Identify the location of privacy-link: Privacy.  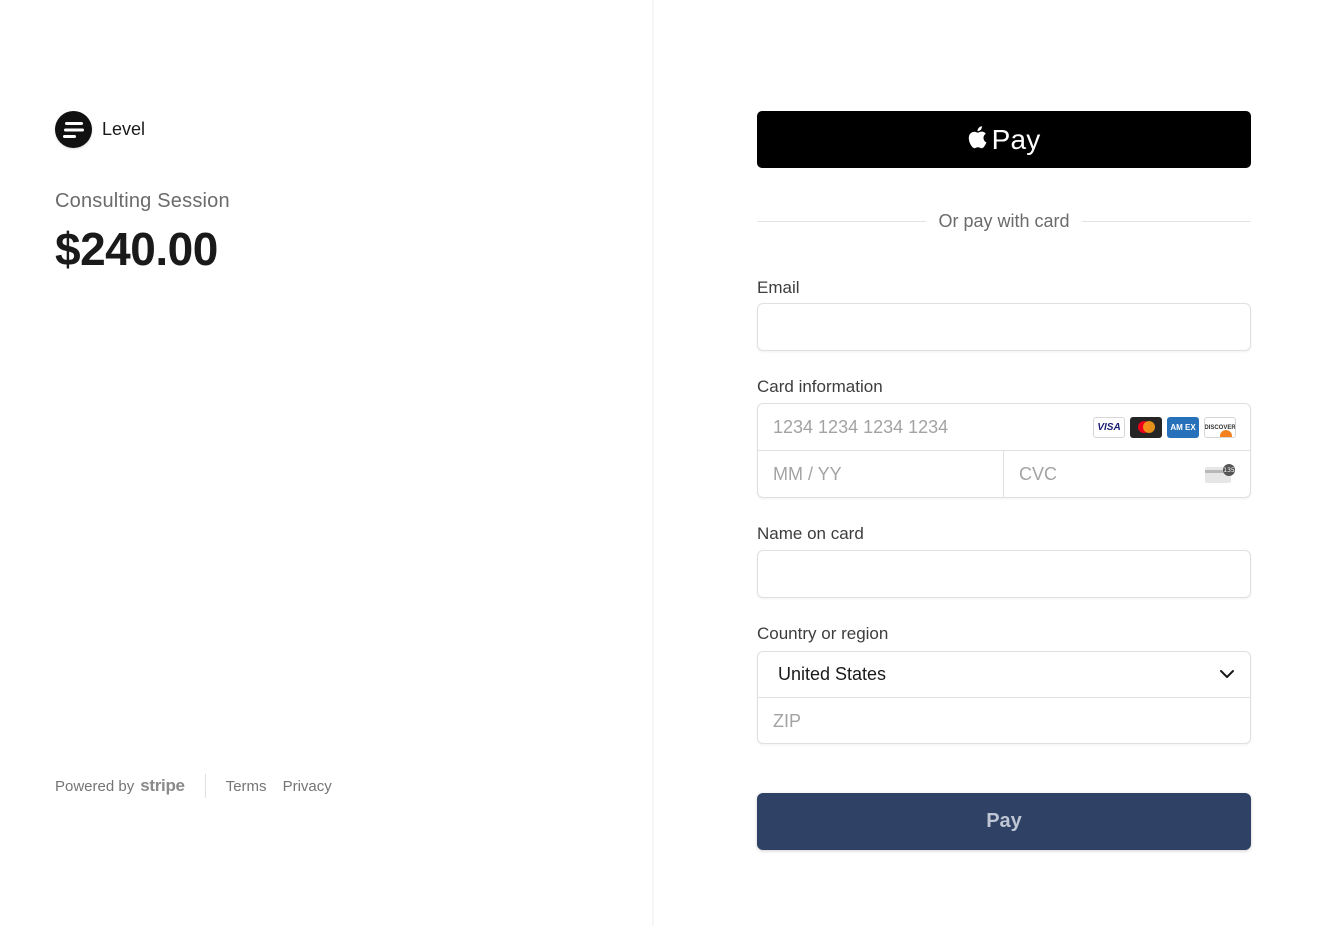
(307, 786).